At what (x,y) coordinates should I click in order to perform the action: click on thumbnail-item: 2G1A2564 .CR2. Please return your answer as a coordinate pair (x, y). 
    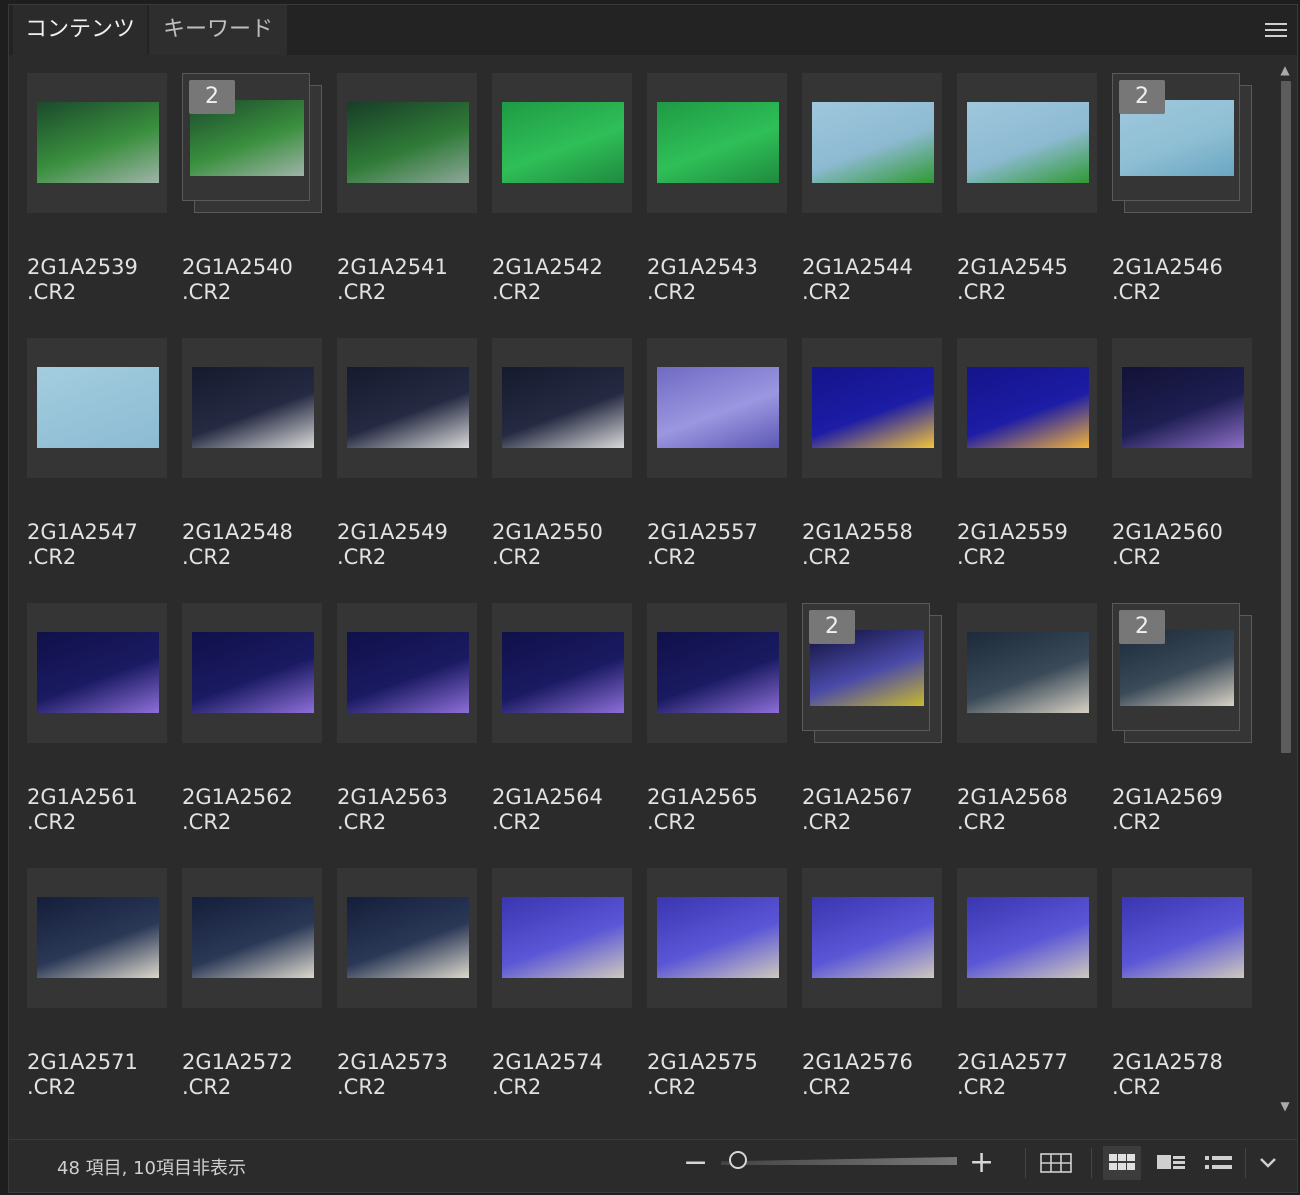
    Looking at the image, I should click on (554, 717).